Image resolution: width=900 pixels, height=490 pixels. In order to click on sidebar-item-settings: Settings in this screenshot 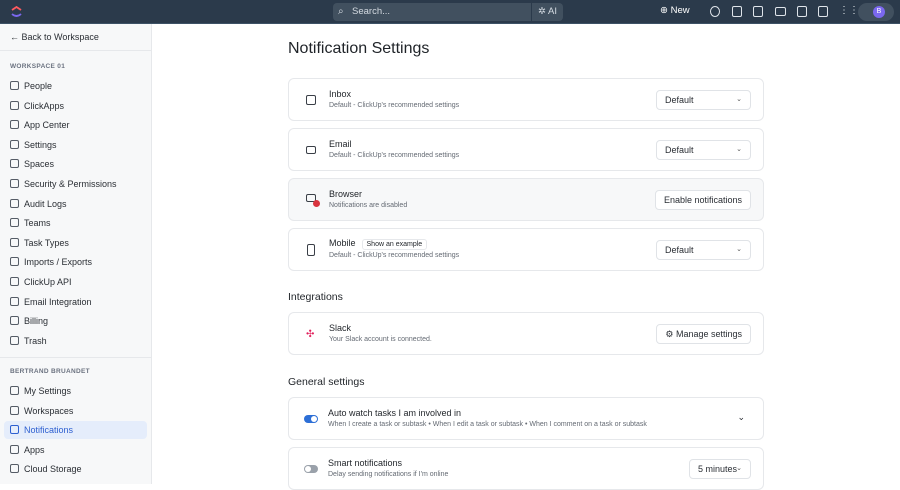, I will do `click(75, 145)`.